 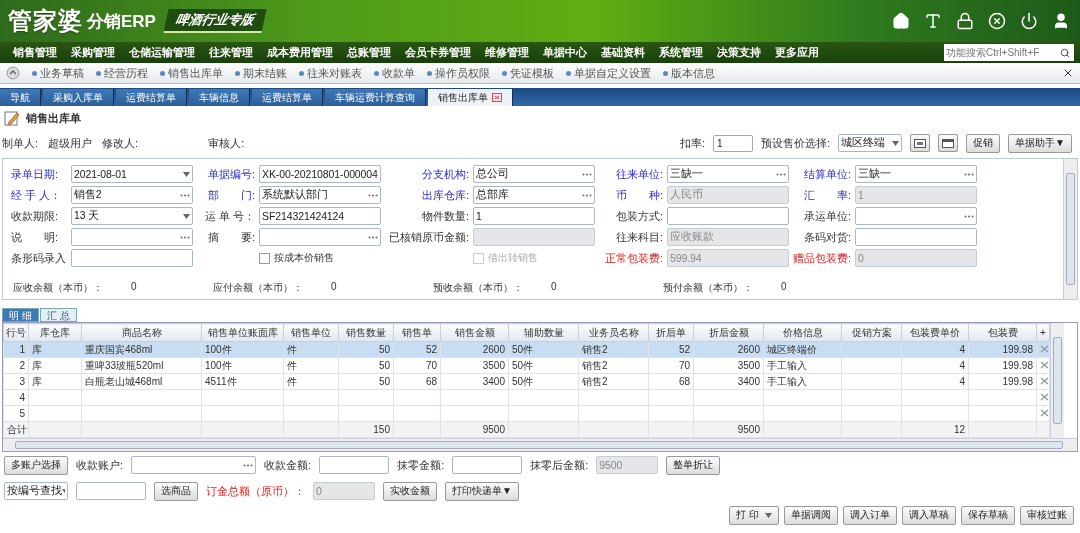 I want to click on quick-link: 业务草稿, so click(x=58, y=73).